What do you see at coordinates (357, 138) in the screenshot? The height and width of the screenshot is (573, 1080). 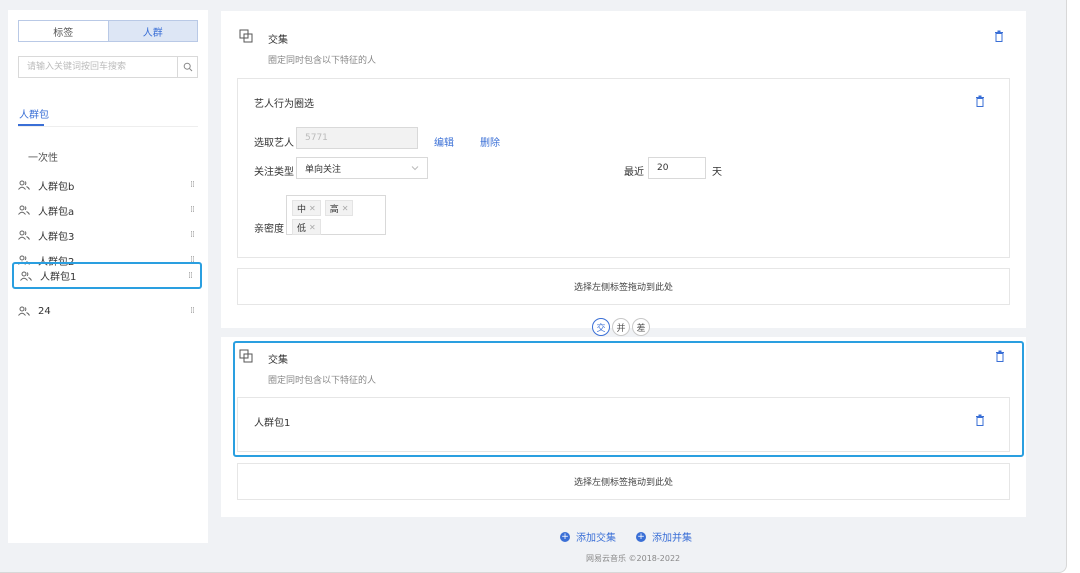 I see `artist-input: 5771` at bounding box center [357, 138].